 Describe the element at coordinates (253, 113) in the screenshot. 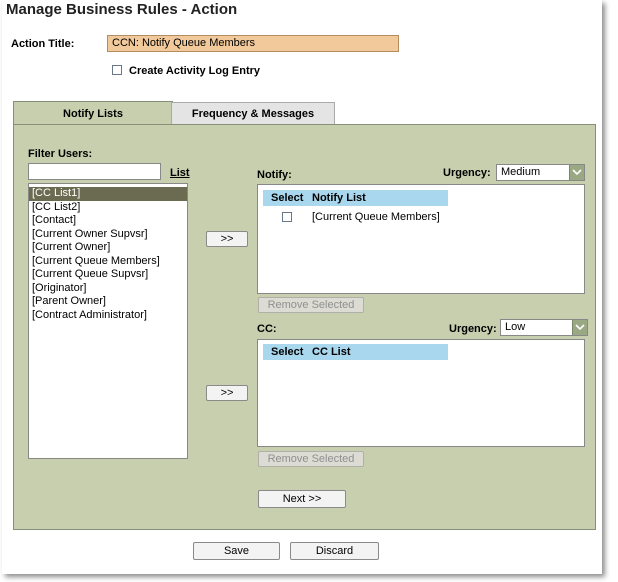

I see `tab-frequency-messages: Frequency & Messages` at that location.